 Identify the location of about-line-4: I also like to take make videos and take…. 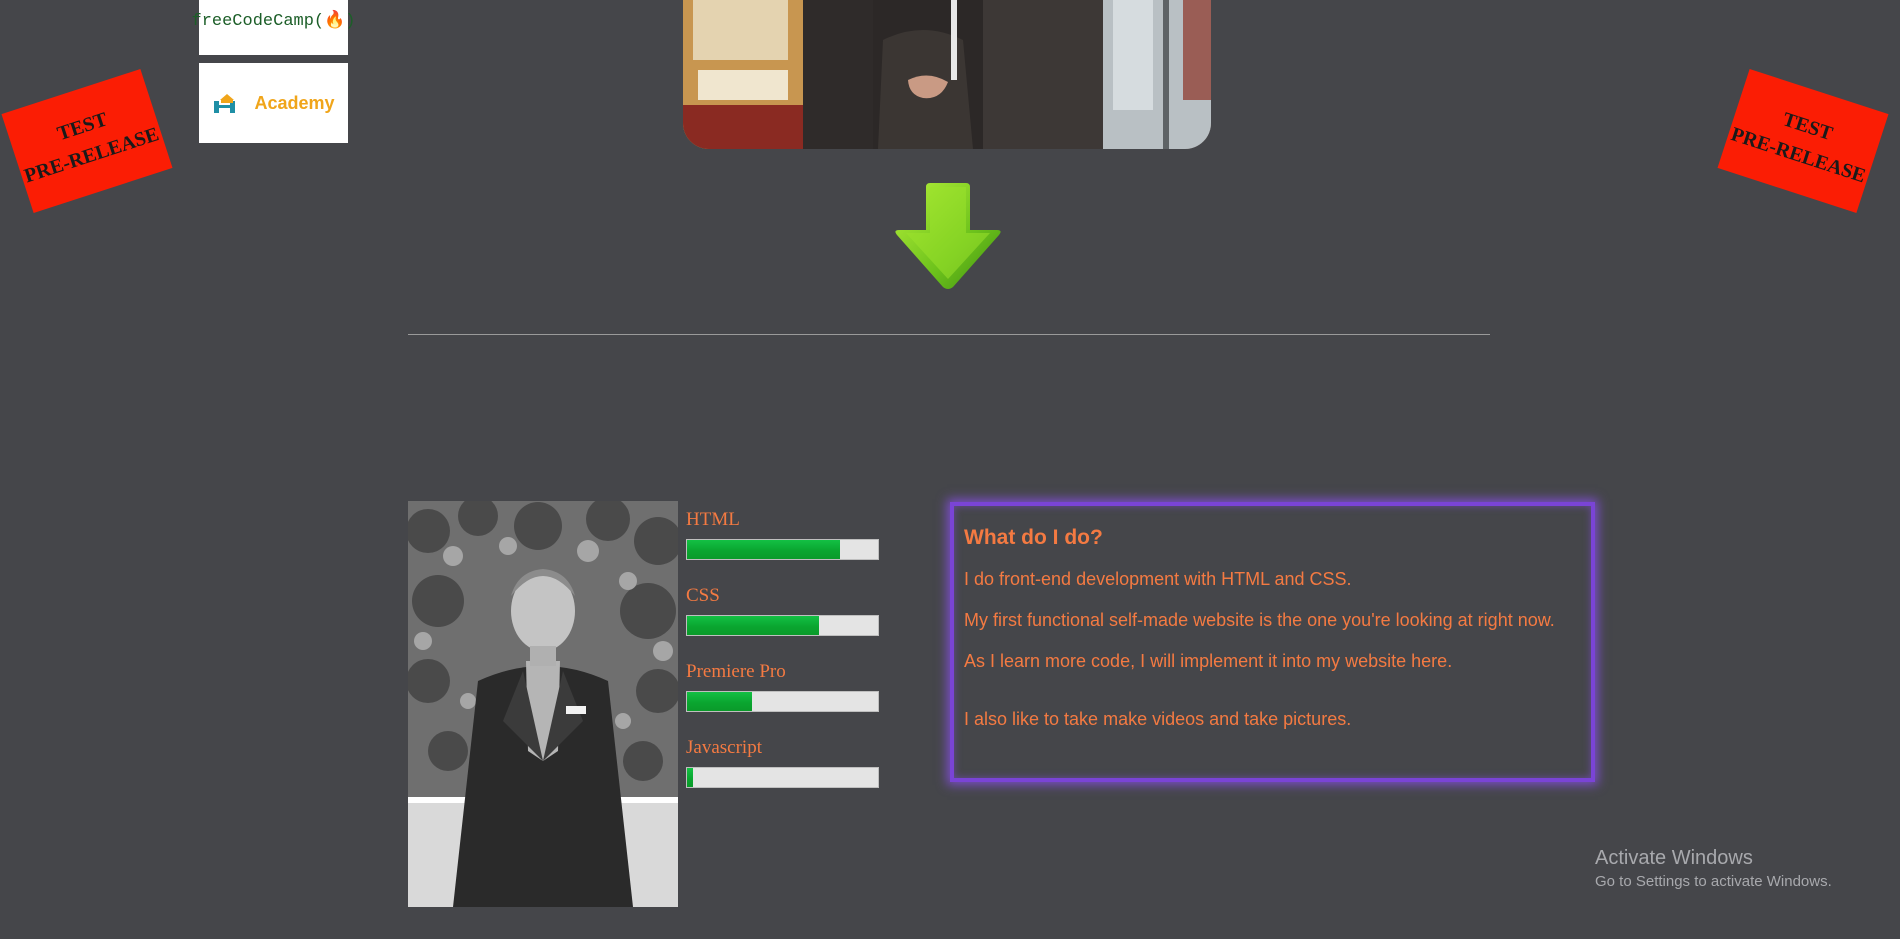
(1158, 719).